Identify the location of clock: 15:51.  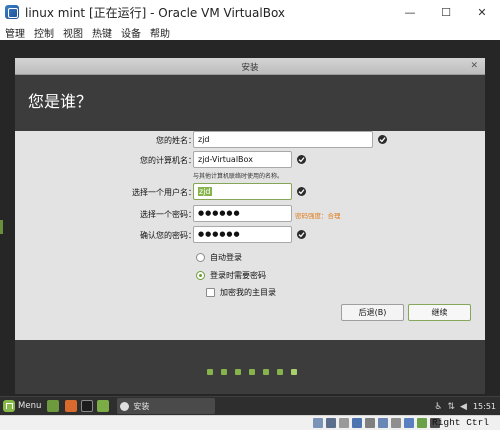
(484, 406).